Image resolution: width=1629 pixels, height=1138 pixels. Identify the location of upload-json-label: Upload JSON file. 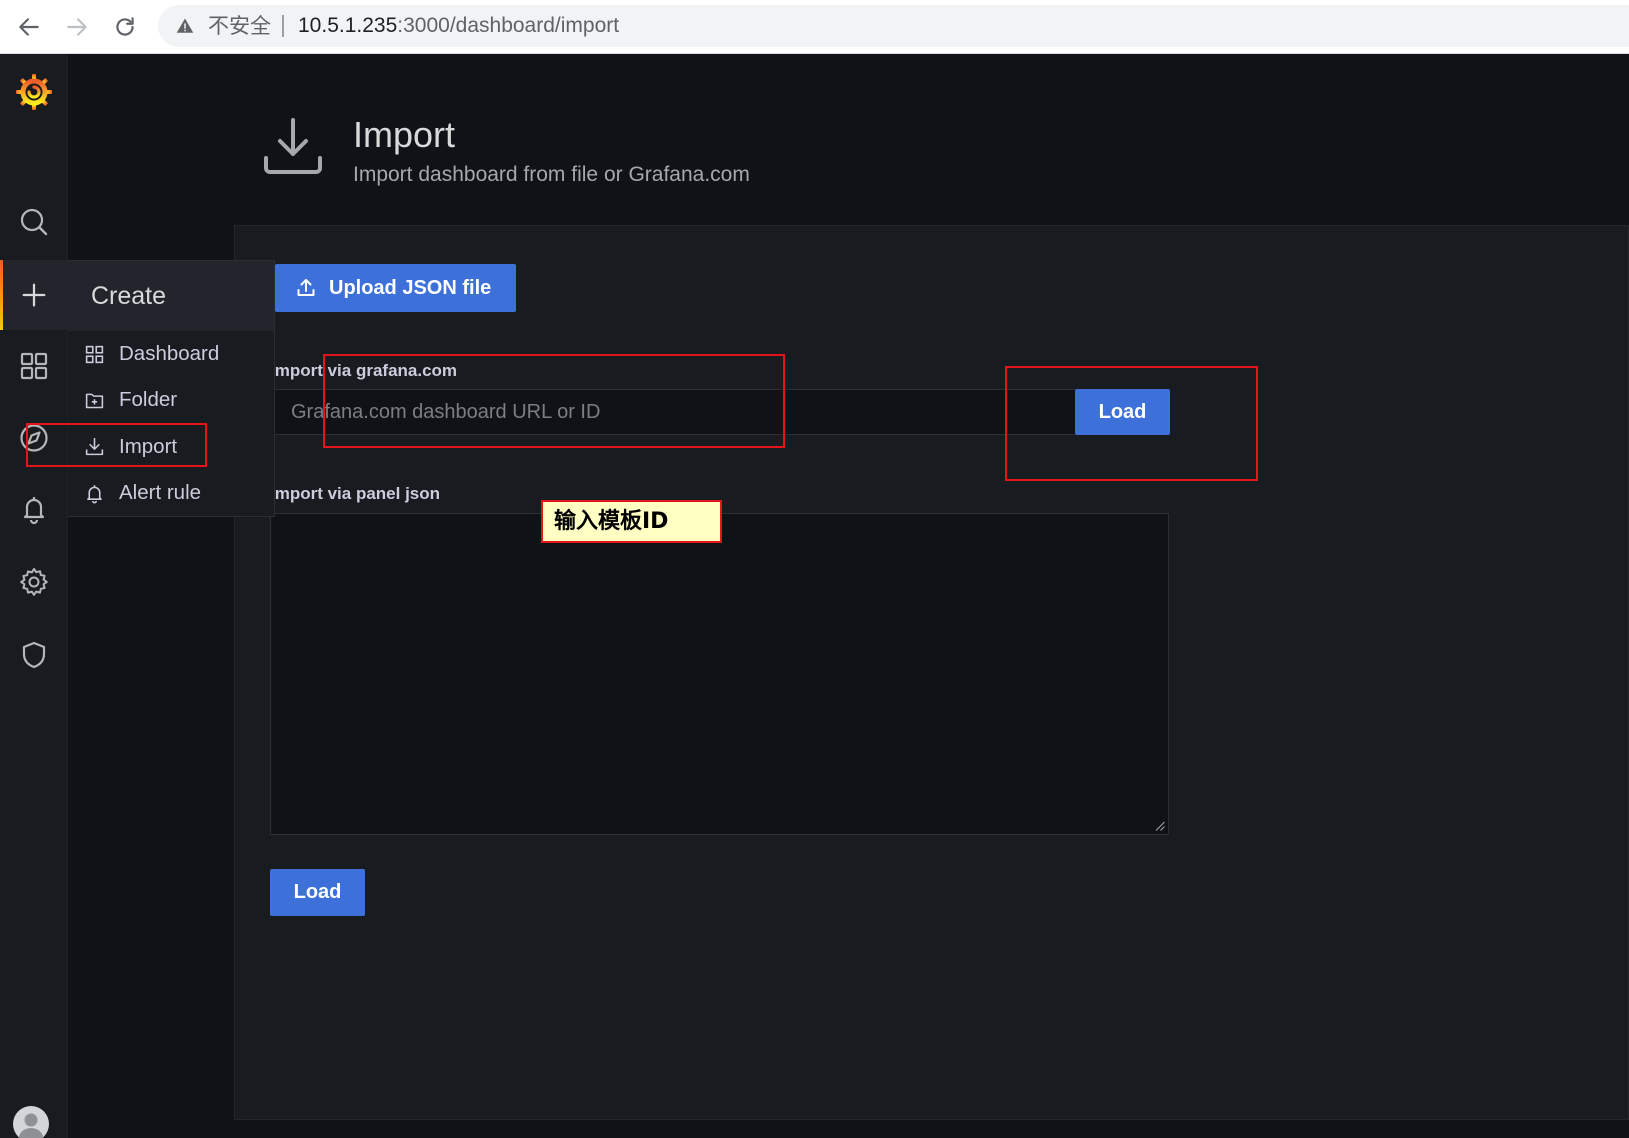
(410, 287).